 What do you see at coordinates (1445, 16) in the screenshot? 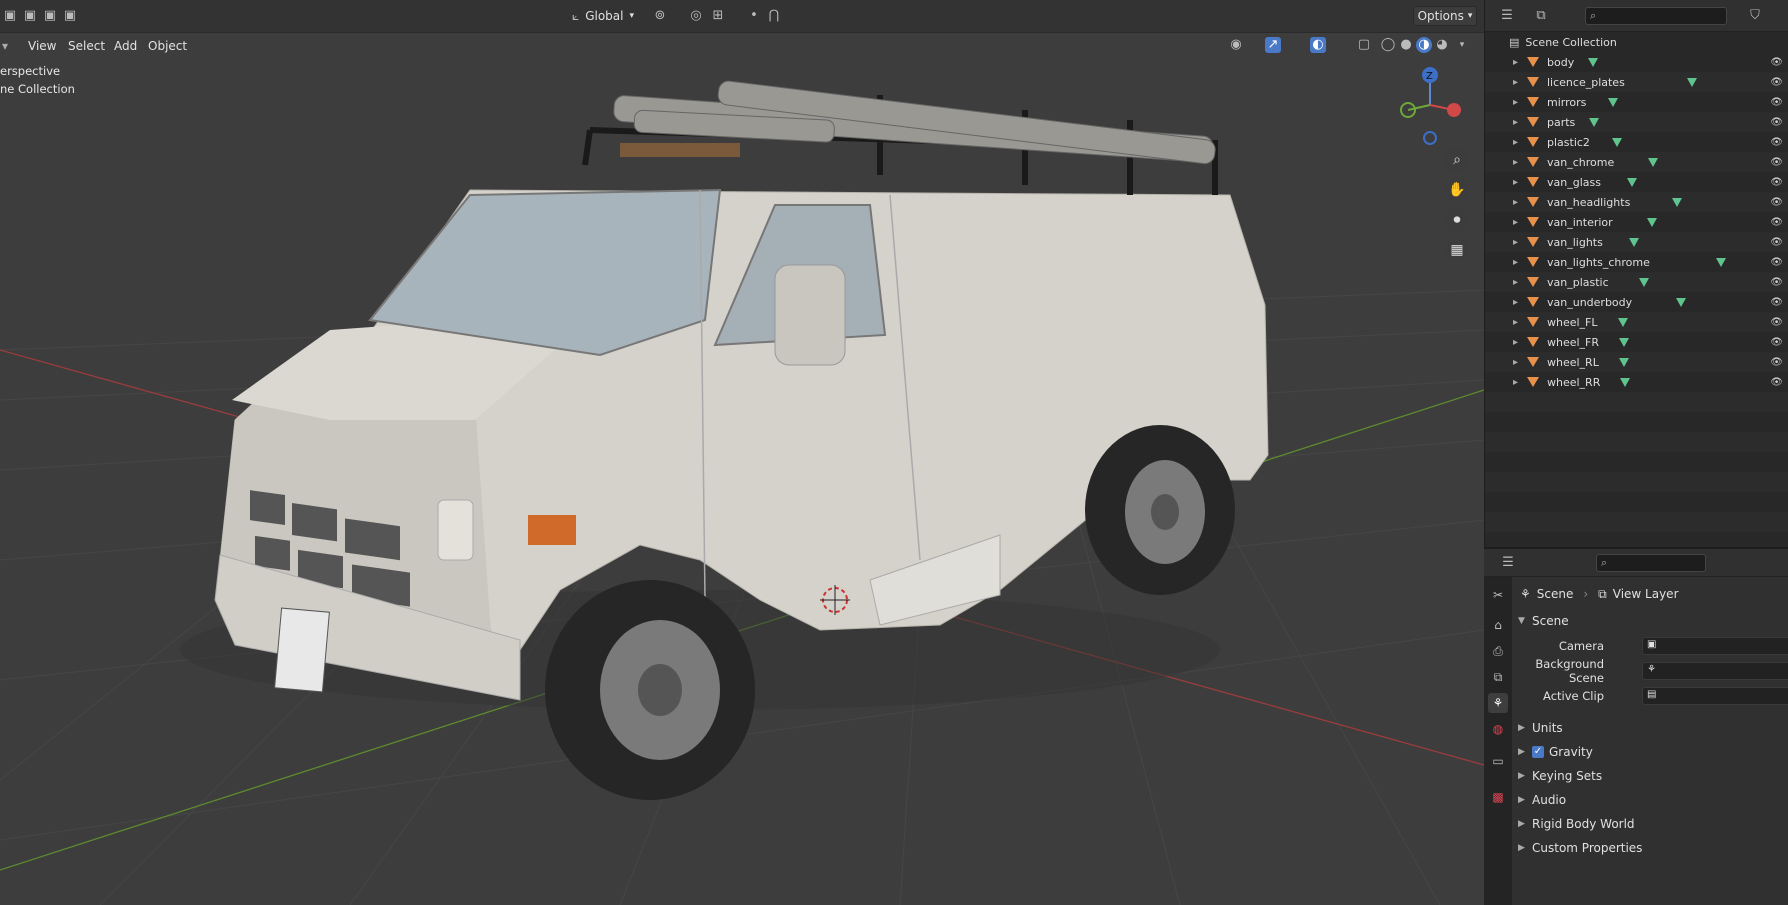
I see `options-button: Options ▾` at bounding box center [1445, 16].